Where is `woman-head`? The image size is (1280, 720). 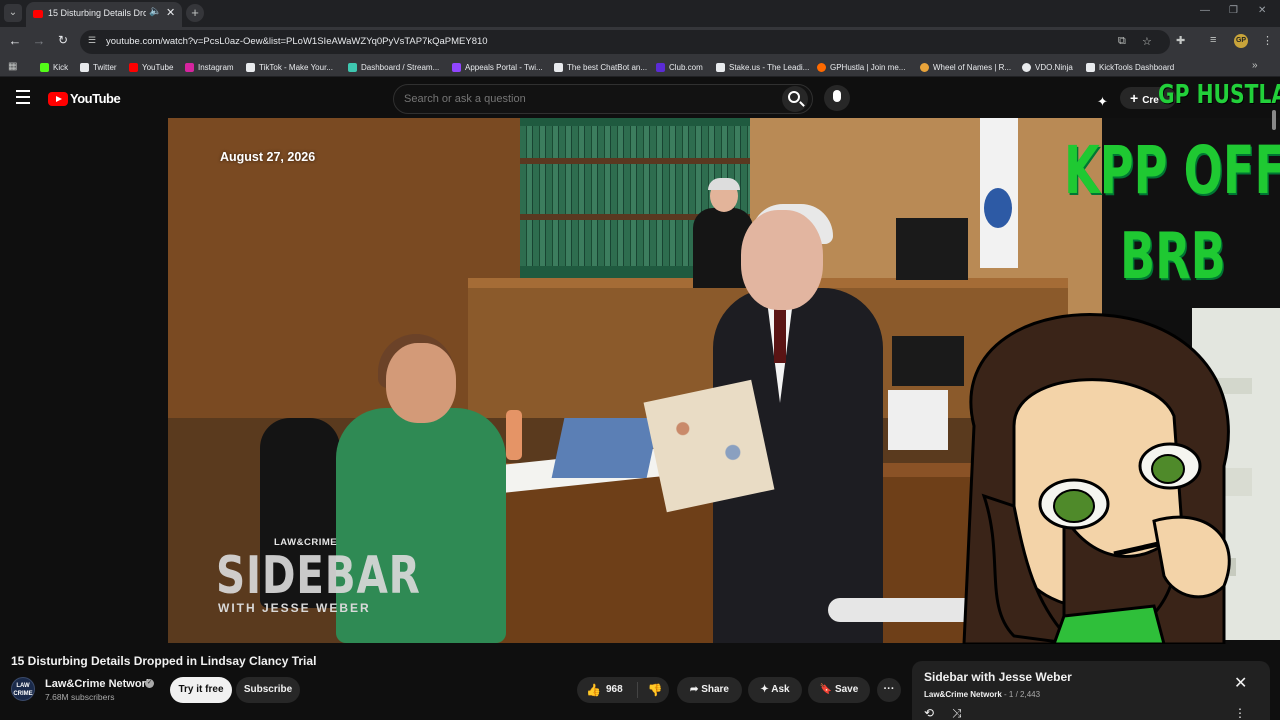
woman-head is located at coordinates (421, 383).